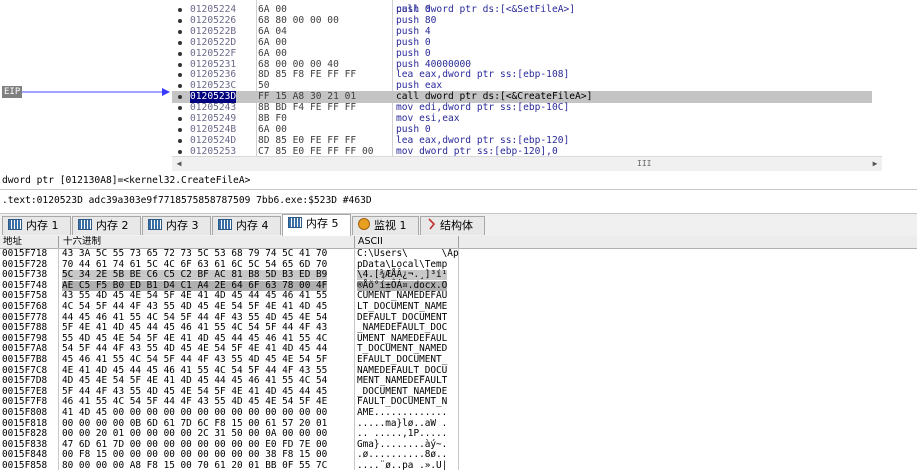 The height and width of the screenshot is (470, 917). I want to click on tab-memory-4: 内存 4, so click(246, 225).